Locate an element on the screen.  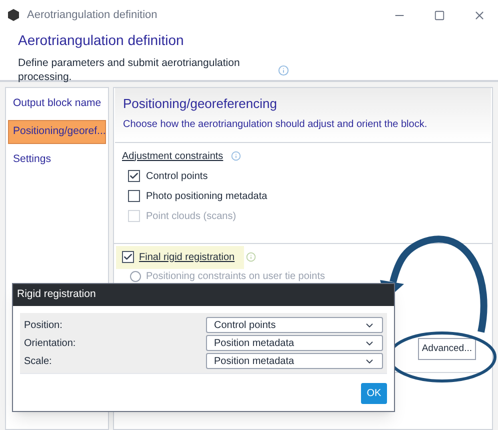
header-description: Define parameters and submit aerotriangulation processing. is located at coordinates (129, 70).